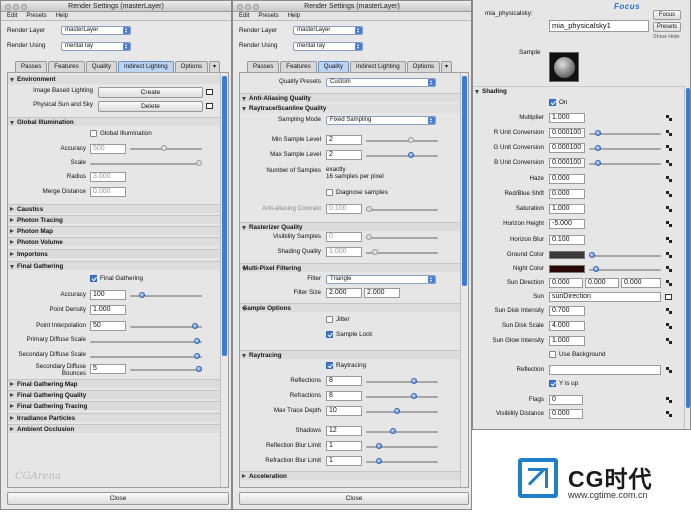  What do you see at coordinates (145, 66) in the screenshot?
I see `tab-indirect-lighting: Indirect Lighting` at bounding box center [145, 66].